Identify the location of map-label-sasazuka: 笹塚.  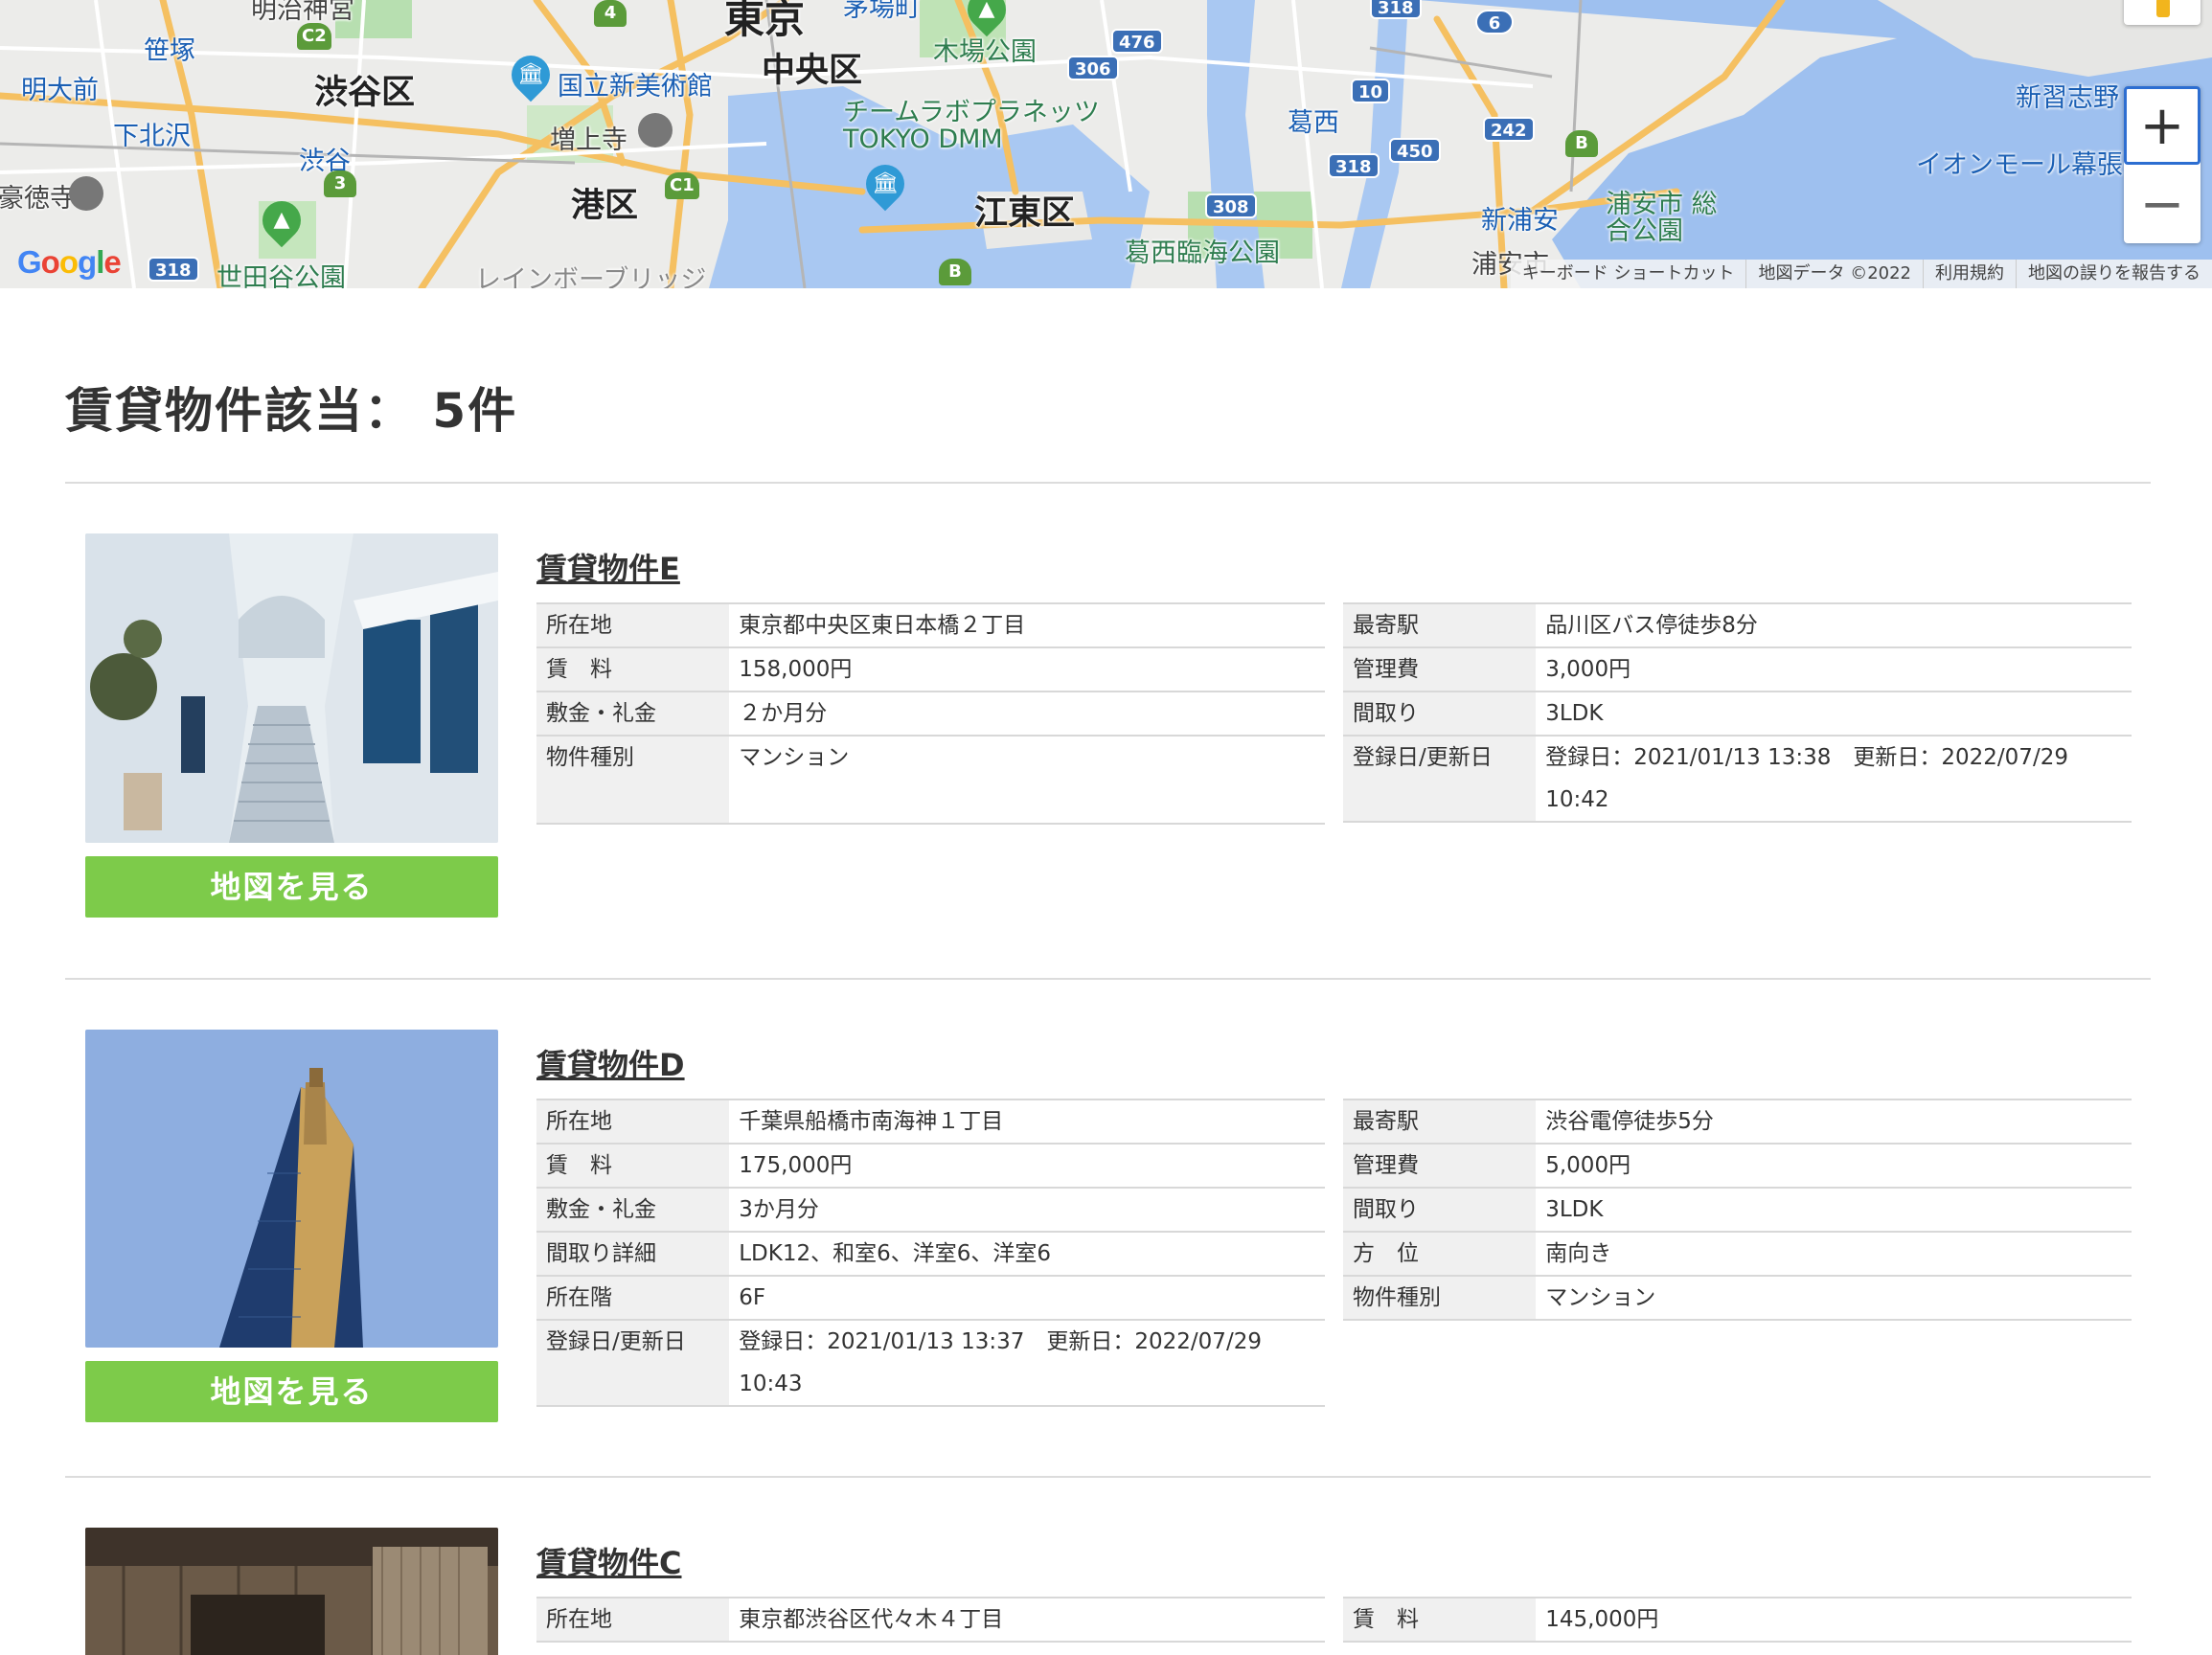
(169, 51).